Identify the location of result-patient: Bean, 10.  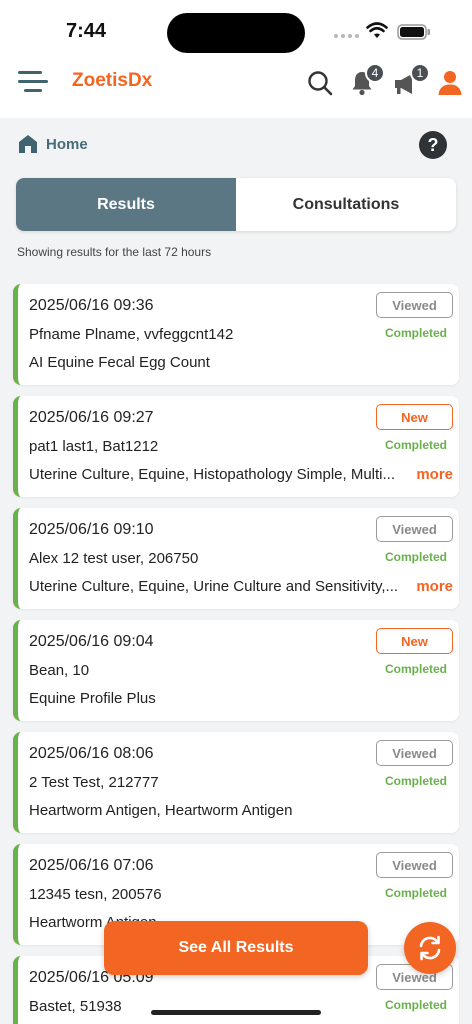
(59, 670).